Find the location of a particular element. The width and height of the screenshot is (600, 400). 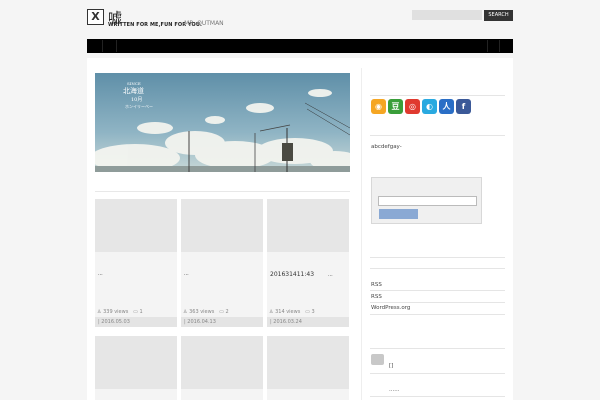

sidebar-divider is located at coordinates (361, 234).